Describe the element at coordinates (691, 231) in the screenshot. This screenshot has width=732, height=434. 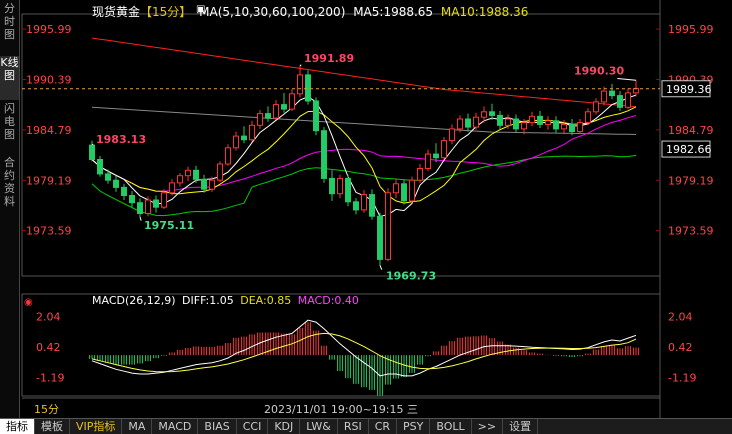
I see `price-axis-label-right: 1973.59` at that location.